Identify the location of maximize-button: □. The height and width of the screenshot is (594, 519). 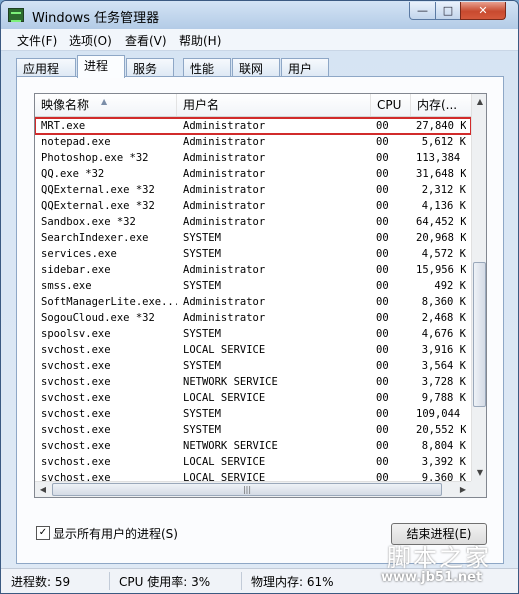
(448, 11).